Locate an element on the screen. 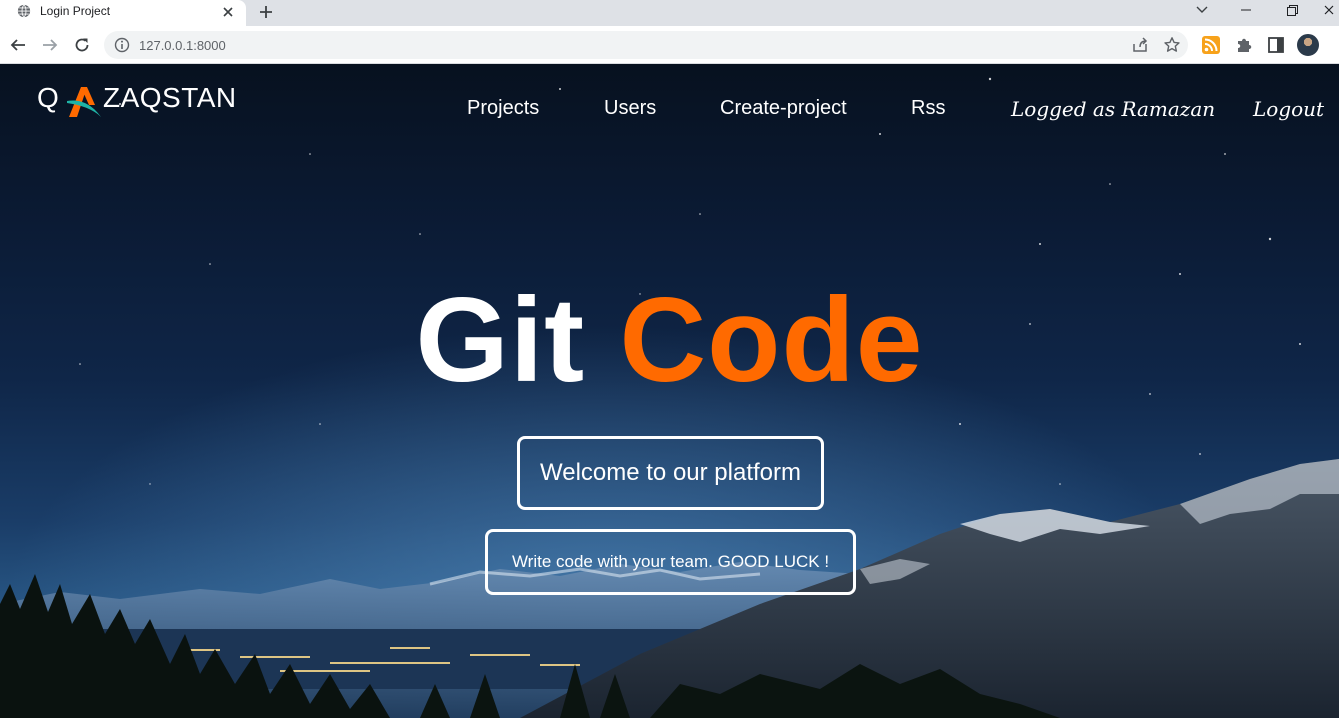 The image size is (1339, 718). chevron-down-icon is located at coordinates (1202, 9).